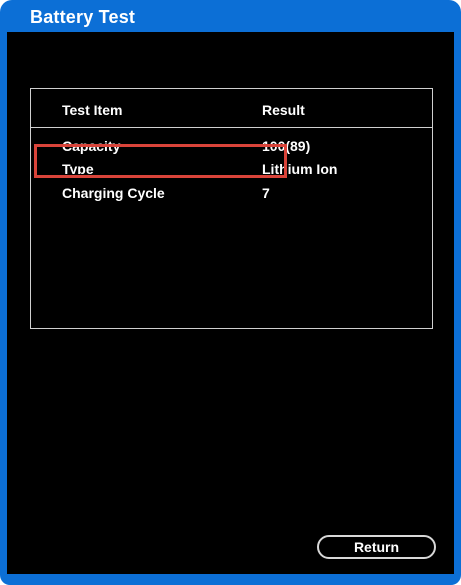 This screenshot has height=585, width=461. What do you see at coordinates (266, 193) in the screenshot?
I see `row-result-value: 7` at bounding box center [266, 193].